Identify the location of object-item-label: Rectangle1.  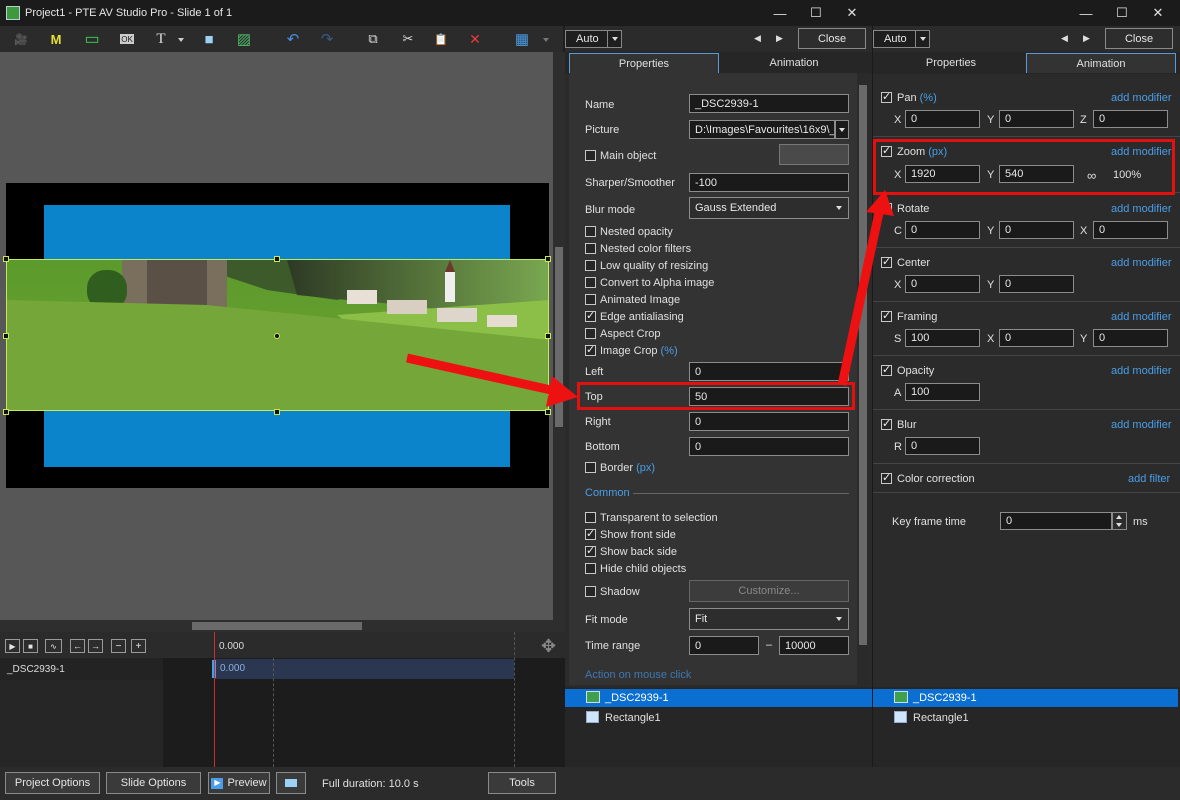
(633, 718).